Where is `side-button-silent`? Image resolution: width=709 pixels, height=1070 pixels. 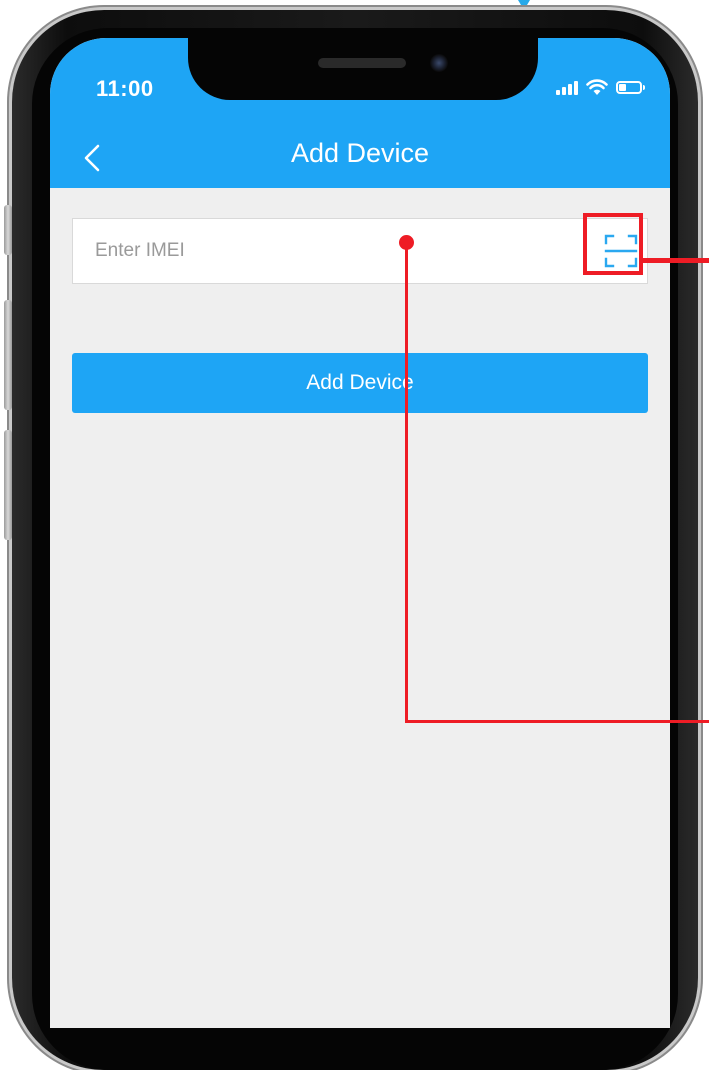
side-button-silent is located at coordinates (8, 230).